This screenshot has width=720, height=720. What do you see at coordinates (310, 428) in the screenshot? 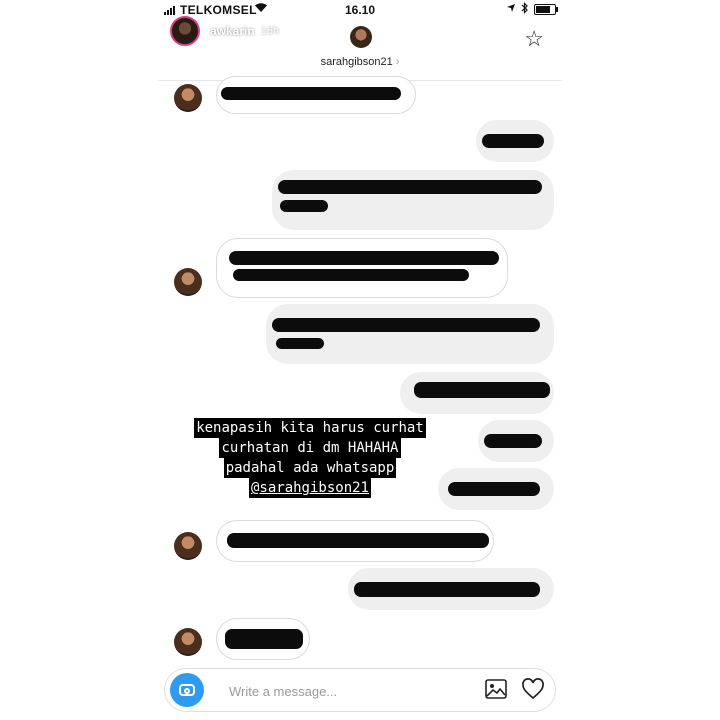
I see `caption-line: kenapasih kita harus curhat` at bounding box center [310, 428].